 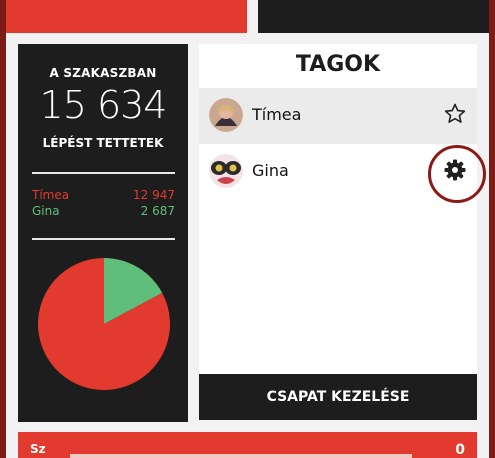 I want to click on members-title: TAGOK, so click(x=338, y=64).